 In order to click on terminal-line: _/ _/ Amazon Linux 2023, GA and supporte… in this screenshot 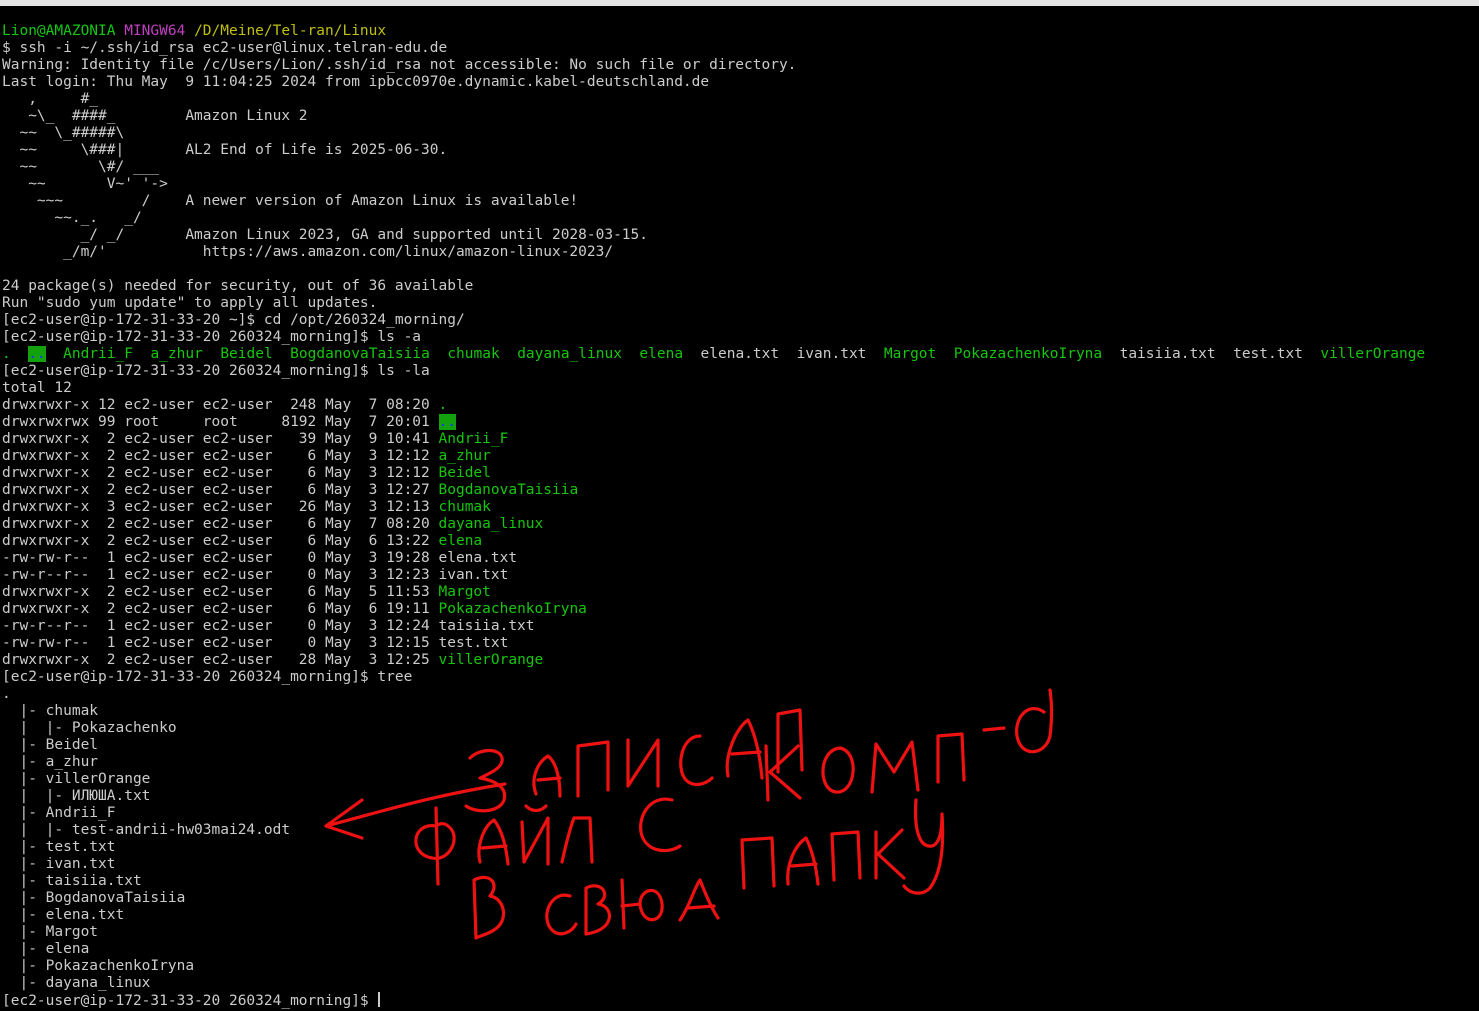, I will do `click(713, 235)`.